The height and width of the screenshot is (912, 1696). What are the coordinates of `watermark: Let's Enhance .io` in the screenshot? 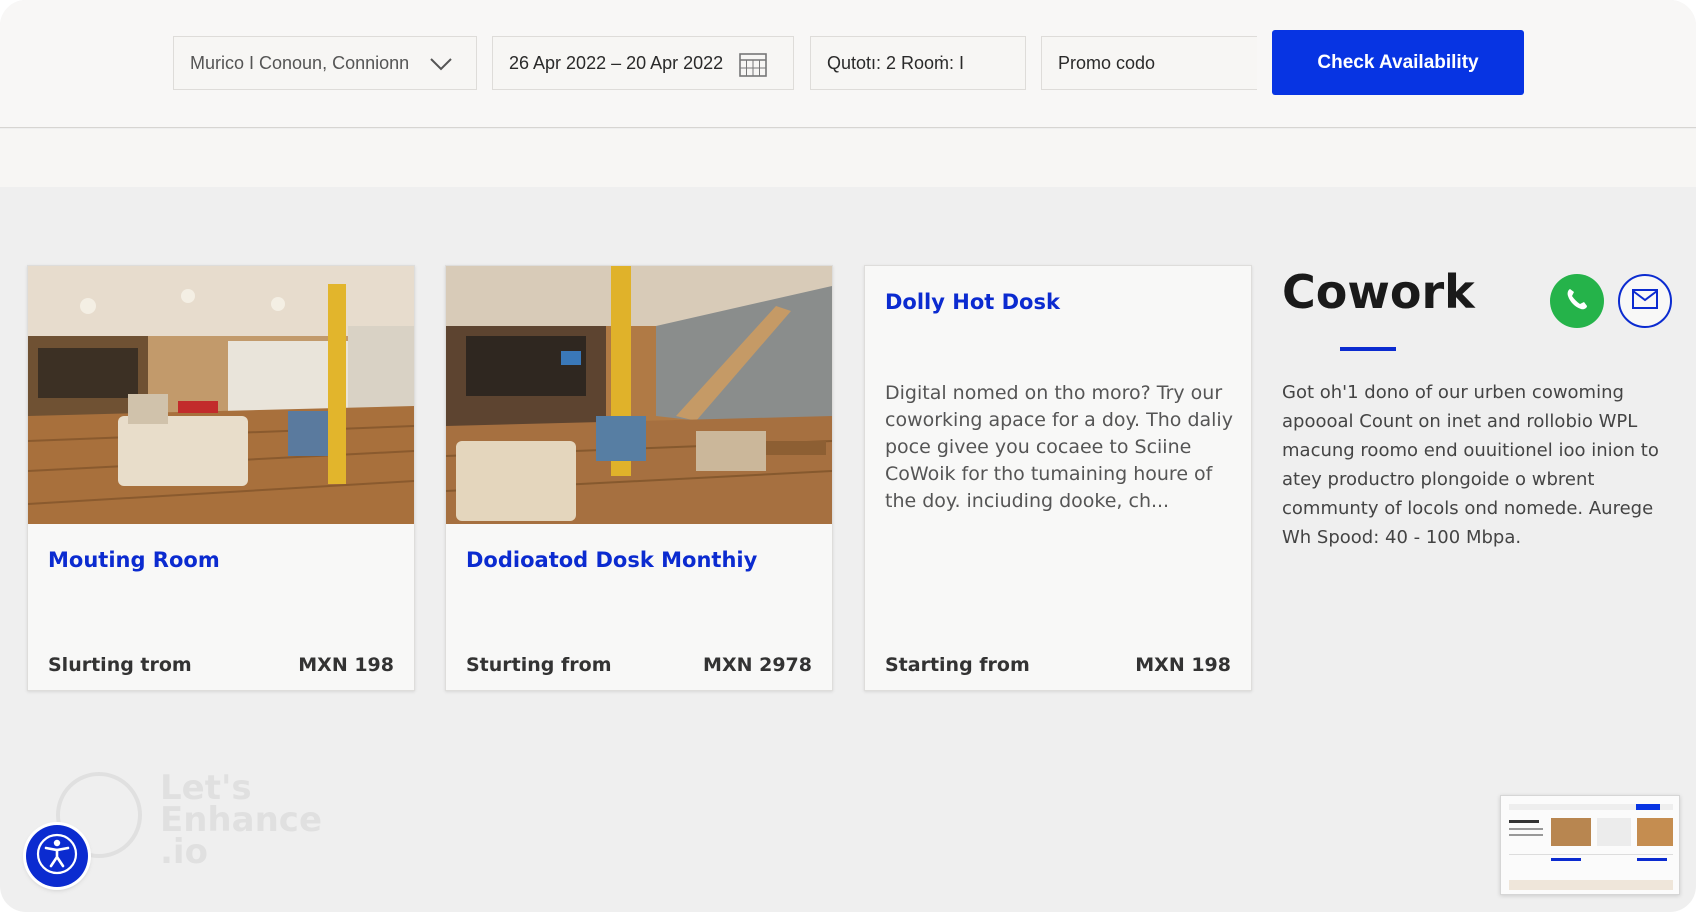 It's located at (196, 825).